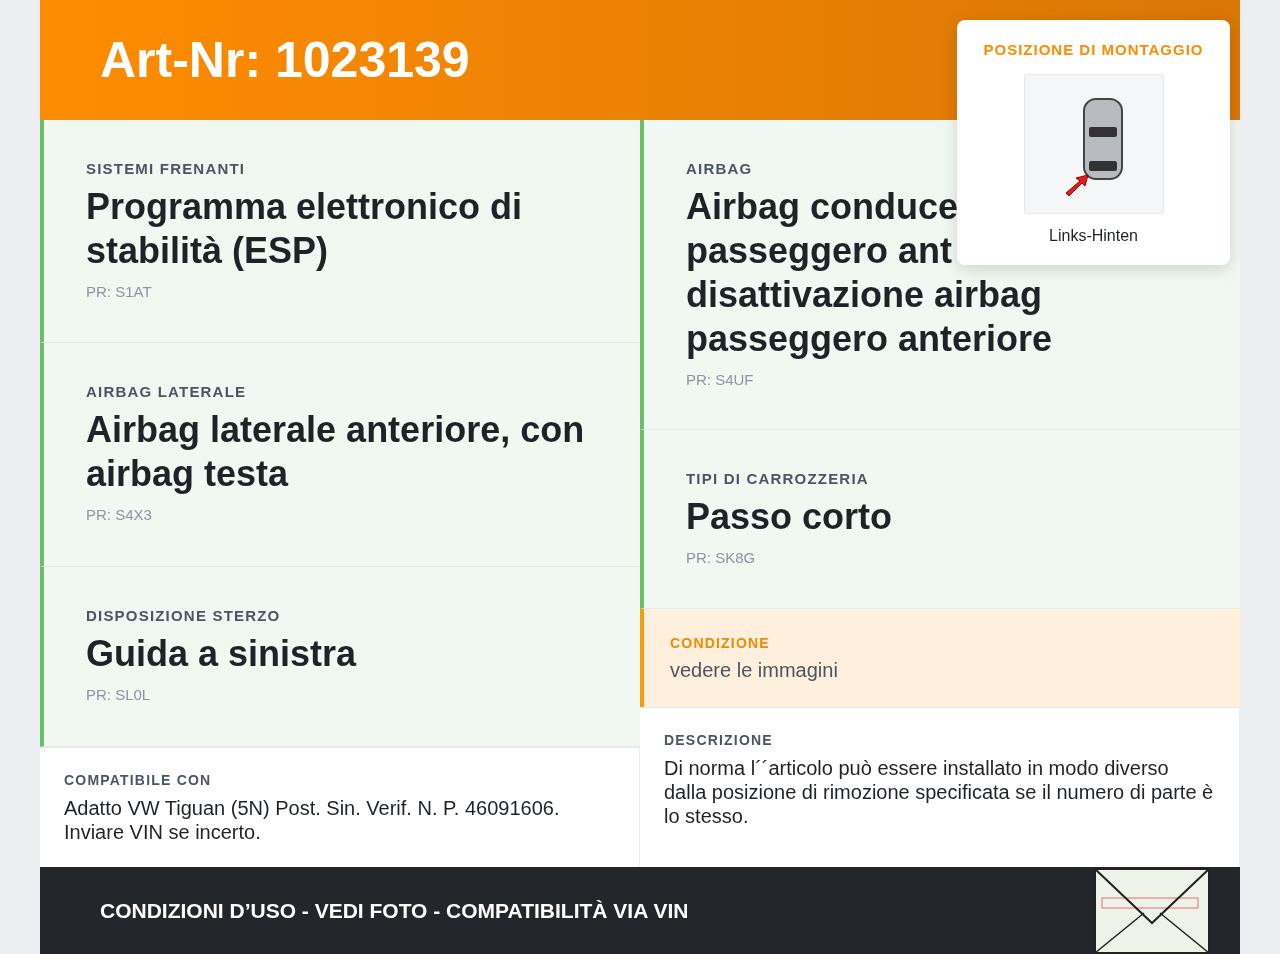 The width and height of the screenshot is (1280, 954). Describe the element at coordinates (869, 339) in the screenshot. I see `feature-title: passeggero anteriore` at that location.